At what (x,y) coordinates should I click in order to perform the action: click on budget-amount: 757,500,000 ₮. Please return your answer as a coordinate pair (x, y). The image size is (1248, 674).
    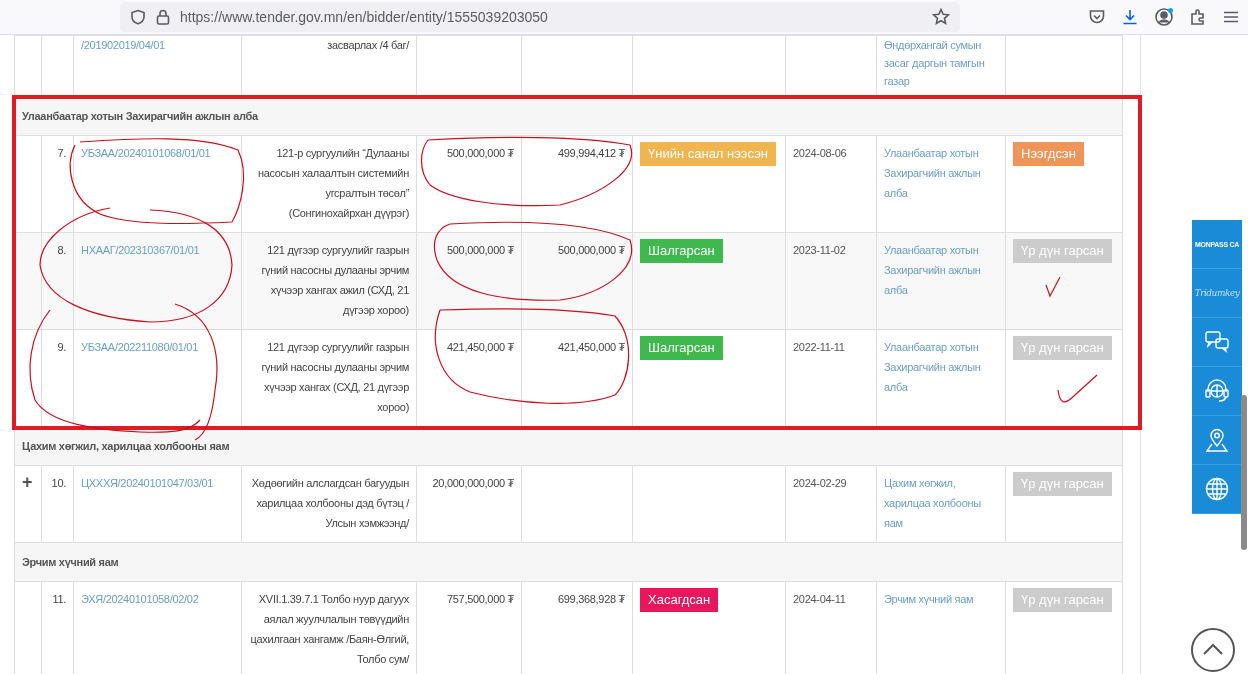
    Looking at the image, I should click on (479, 599).